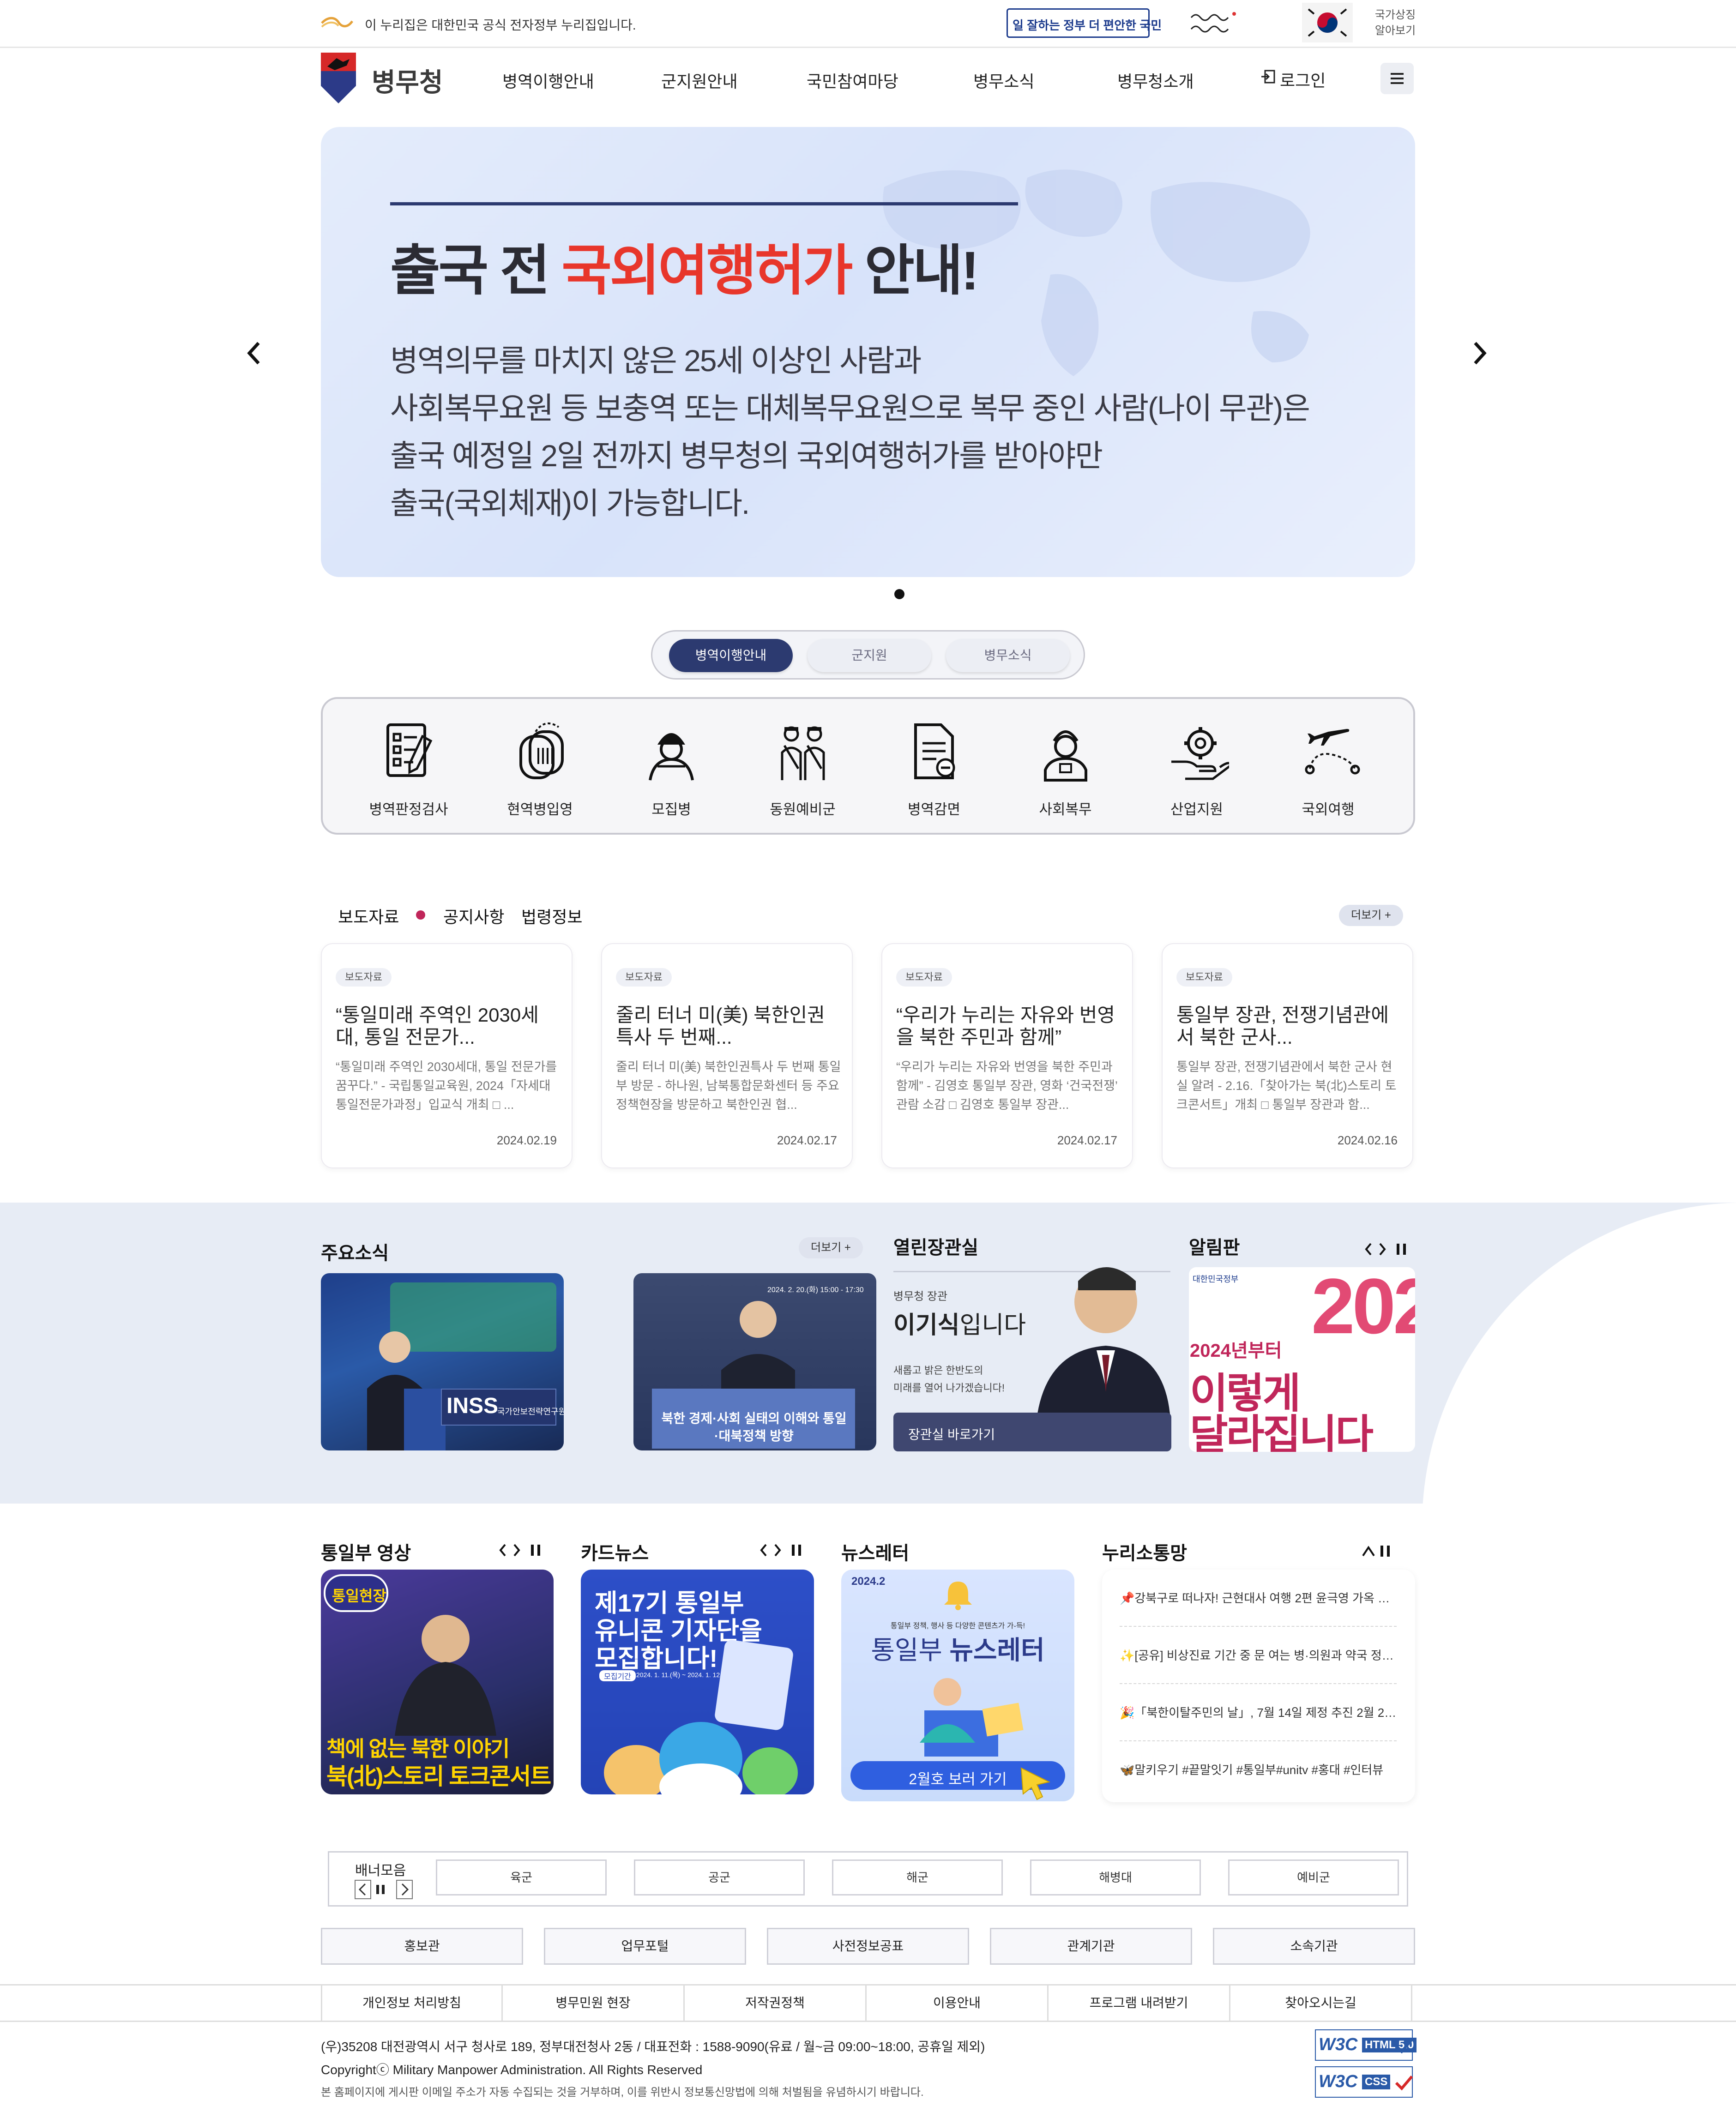  What do you see at coordinates (1115, 1877) in the screenshot?
I see `banner-marines: 해병대` at bounding box center [1115, 1877].